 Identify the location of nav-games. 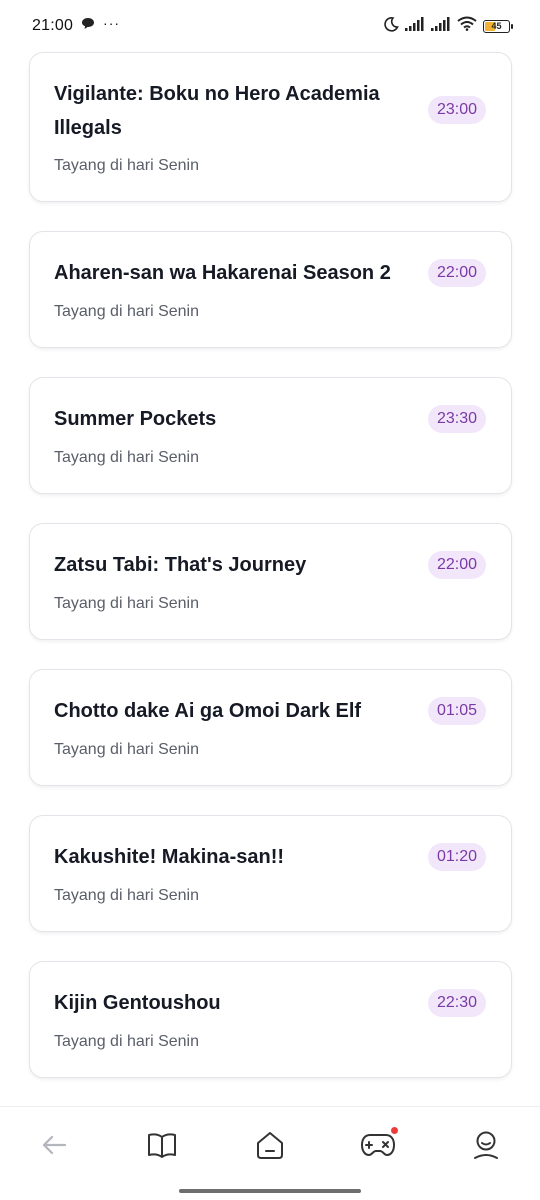
(378, 1147).